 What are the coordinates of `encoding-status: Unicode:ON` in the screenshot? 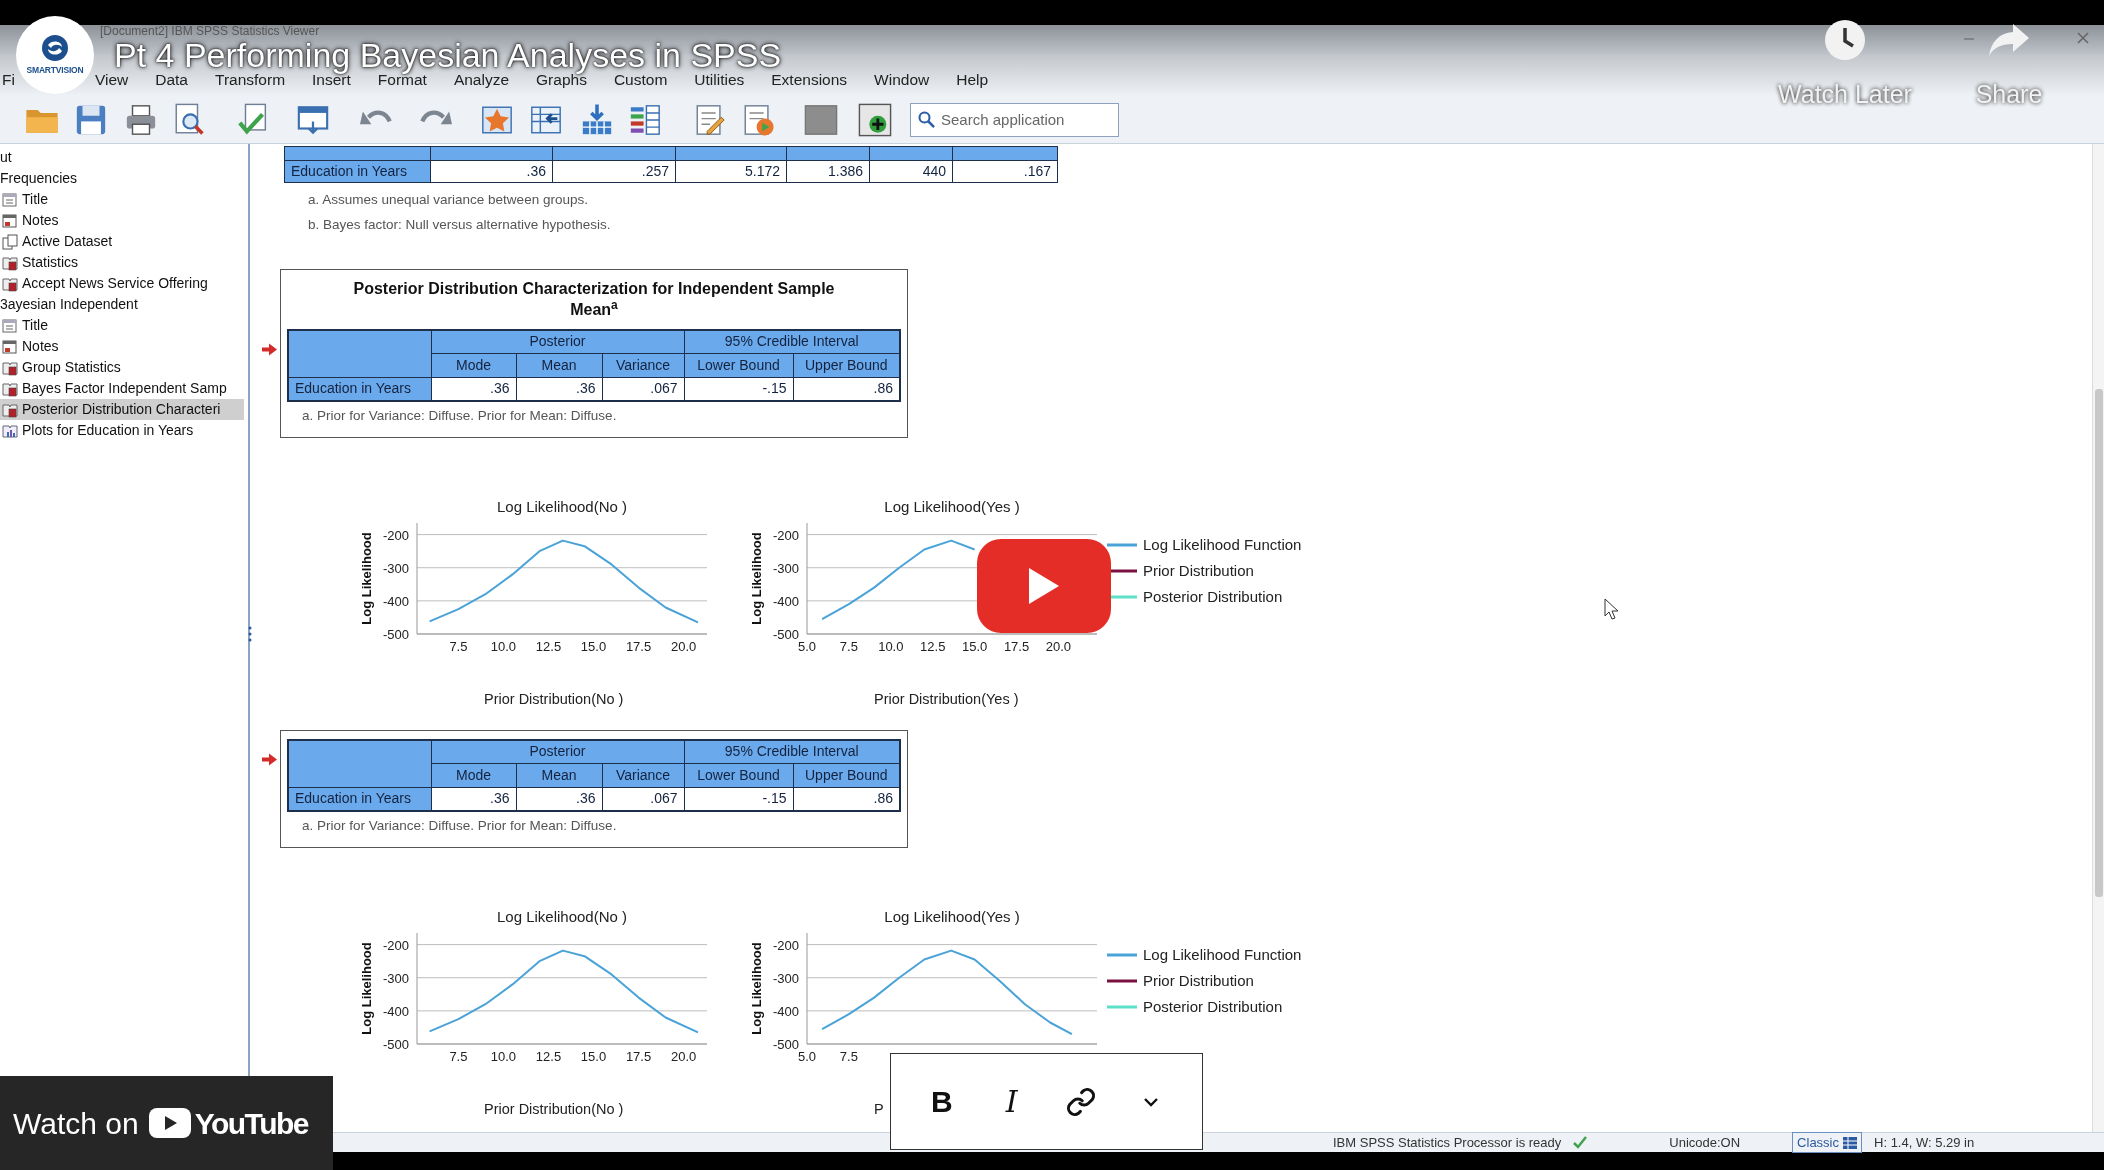 It's located at (1705, 1142).